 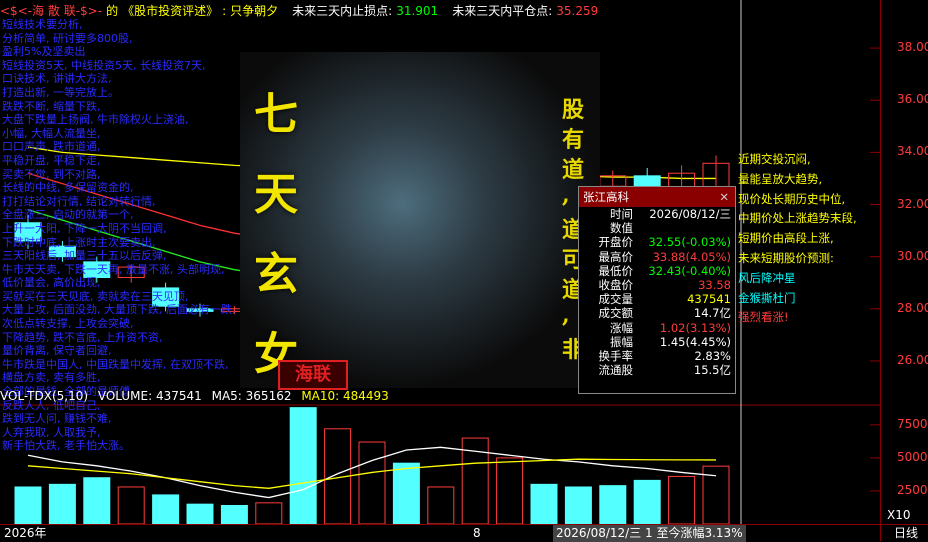 What do you see at coordinates (616, 299) in the screenshot?
I see `info-row-key: 成交量` at bounding box center [616, 299].